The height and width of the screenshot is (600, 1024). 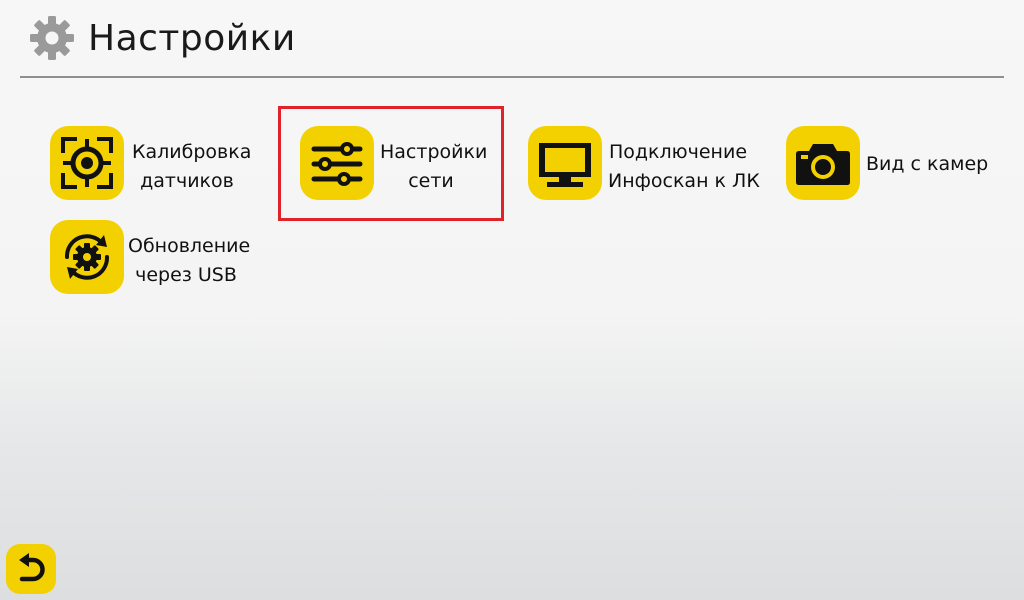 I want to click on gear-refresh-icon, so click(x=87, y=257).